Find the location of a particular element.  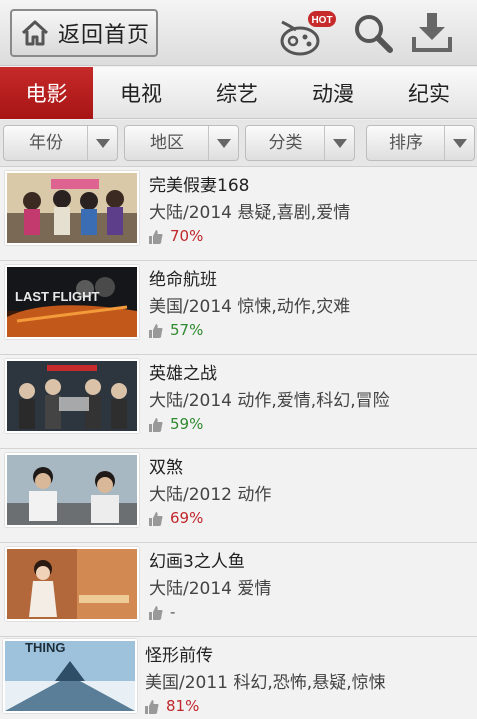

list-item: 幻画3之人鱼 大陆/2014 爱情 - is located at coordinates (238, 590).